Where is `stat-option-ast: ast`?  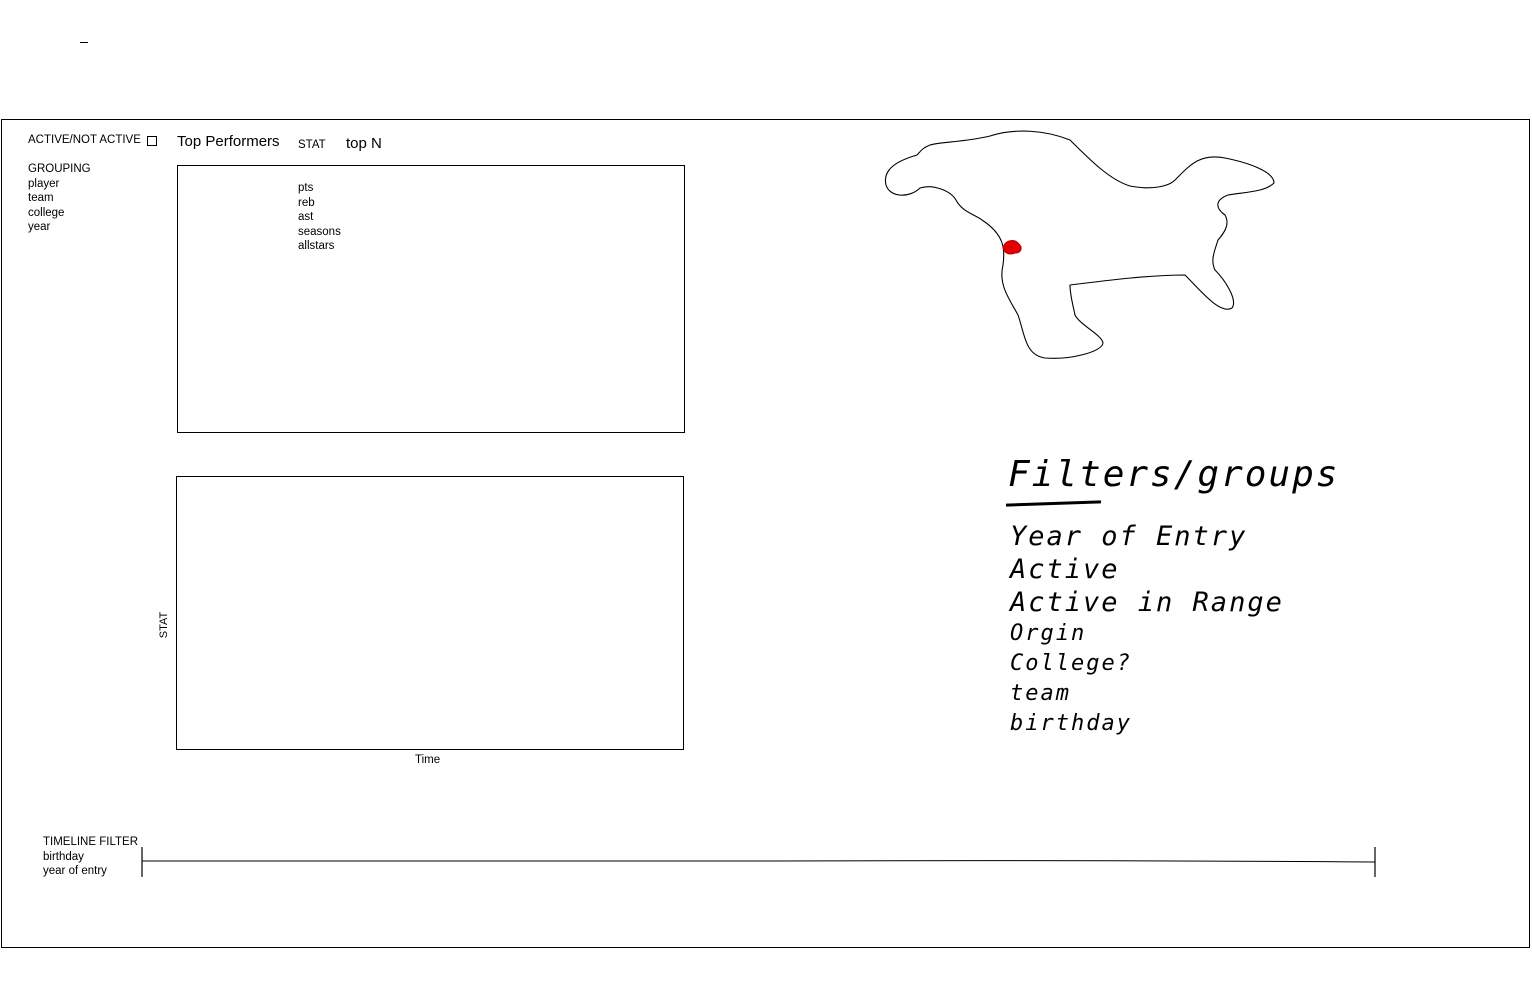 stat-option-ast: ast is located at coordinates (319, 217).